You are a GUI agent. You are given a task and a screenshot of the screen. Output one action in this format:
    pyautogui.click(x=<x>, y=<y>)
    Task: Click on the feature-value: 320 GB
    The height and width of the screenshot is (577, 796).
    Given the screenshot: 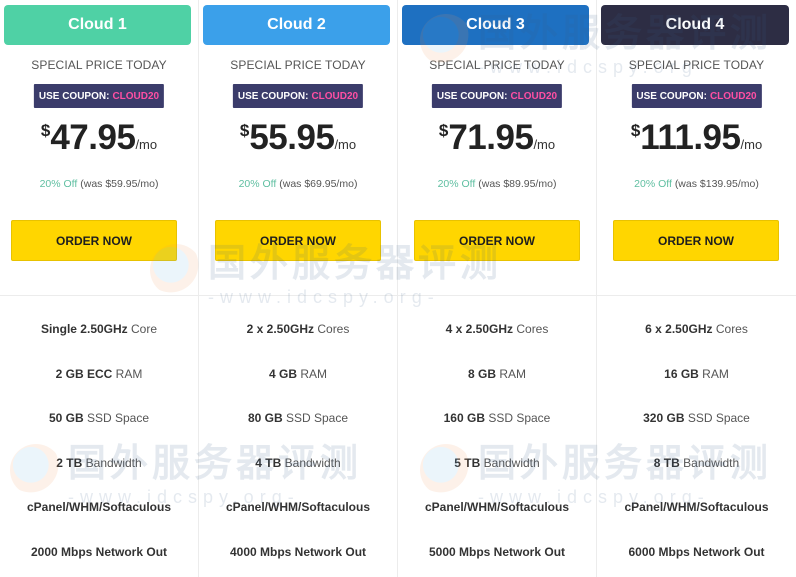 What is the action you would take?
    pyautogui.click(x=664, y=418)
    